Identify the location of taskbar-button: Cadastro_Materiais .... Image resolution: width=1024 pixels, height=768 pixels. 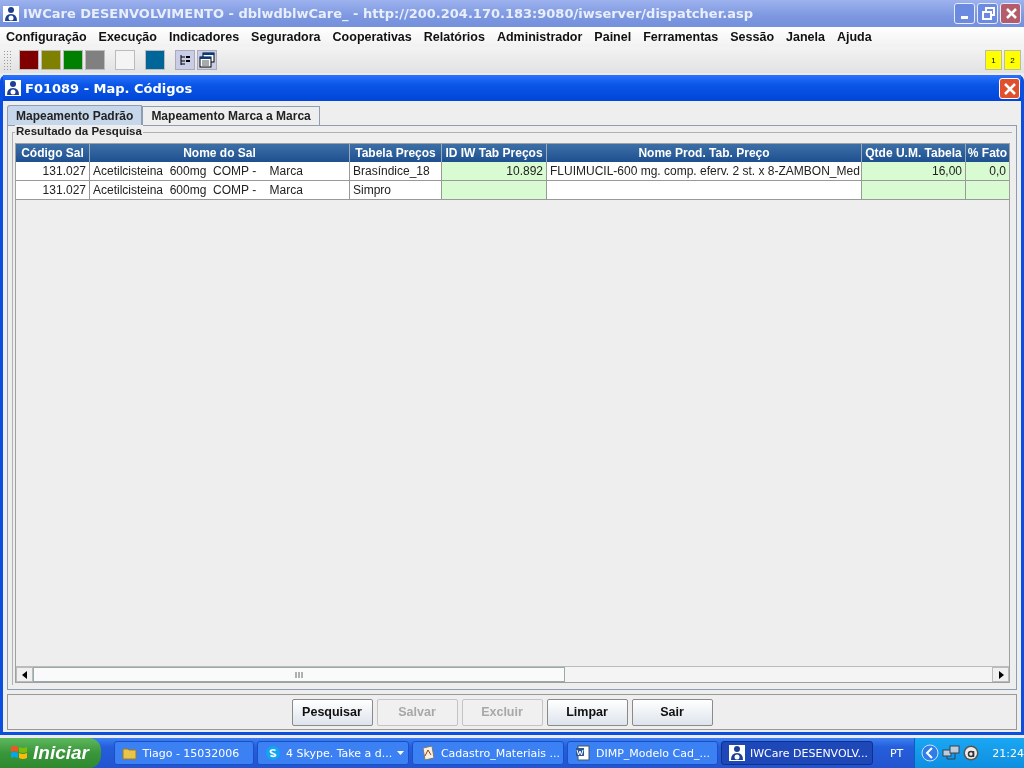
(487, 753).